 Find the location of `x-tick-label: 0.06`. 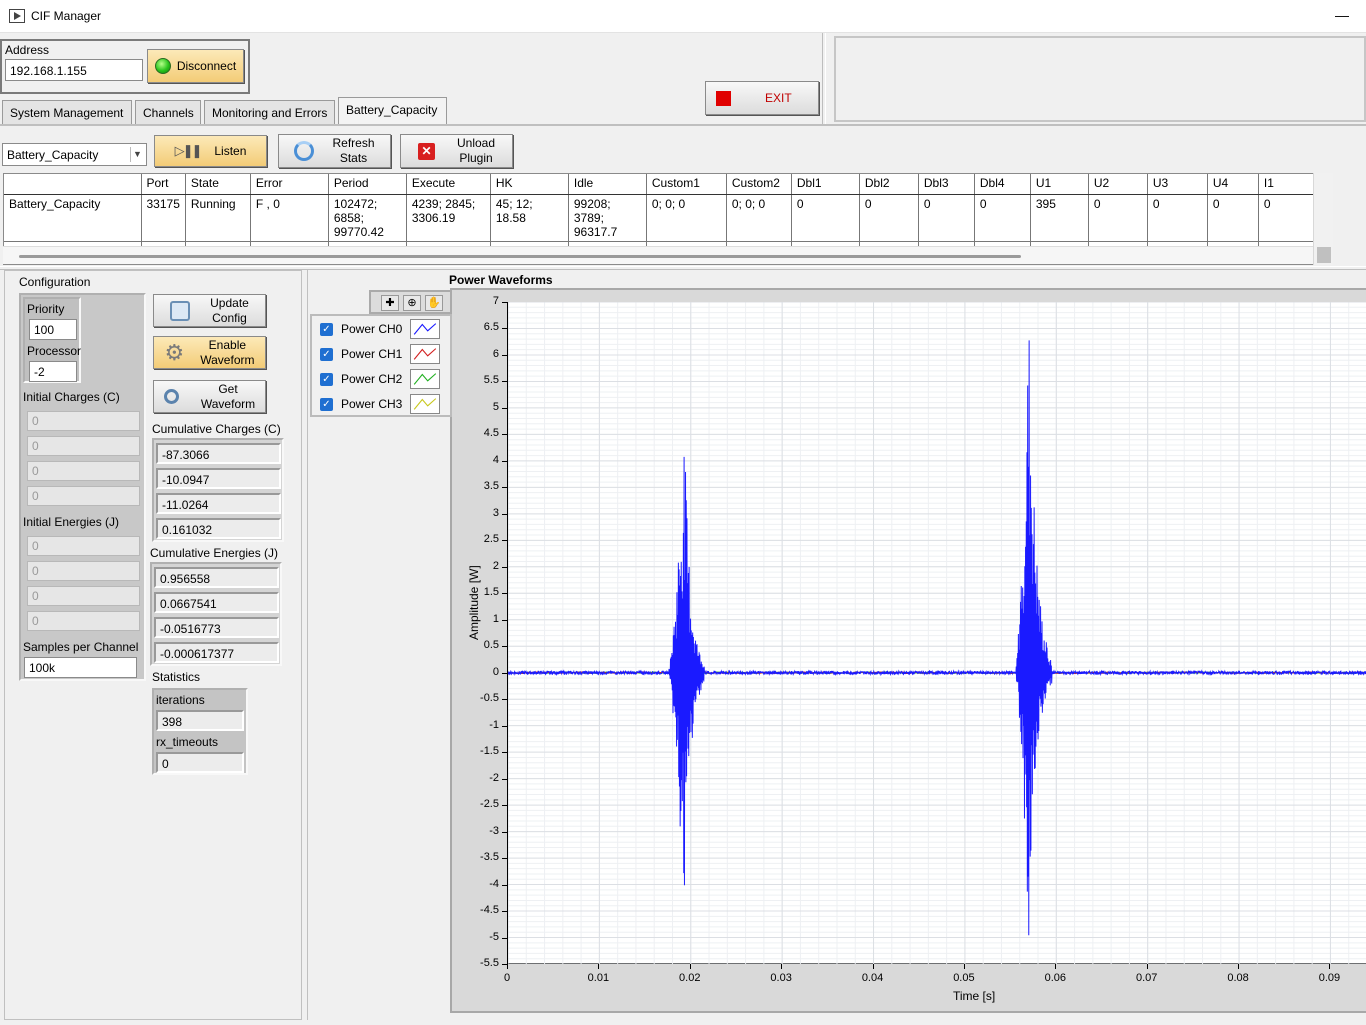

x-tick-label: 0.06 is located at coordinates (1055, 978).